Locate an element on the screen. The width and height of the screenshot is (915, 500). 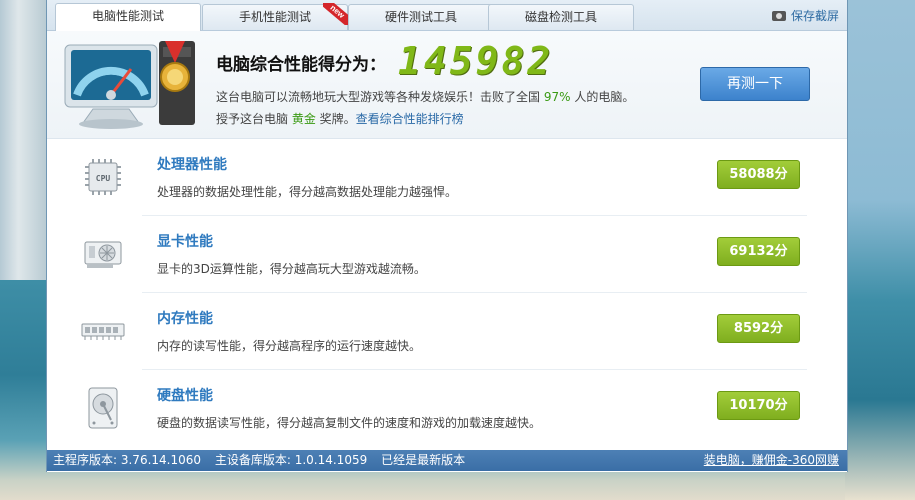
list-item-graphics: 显卡性能 显卡的3D运算性能，得分越高玩大型游戏越流畅。 69132分 is located at coordinates (447, 254).